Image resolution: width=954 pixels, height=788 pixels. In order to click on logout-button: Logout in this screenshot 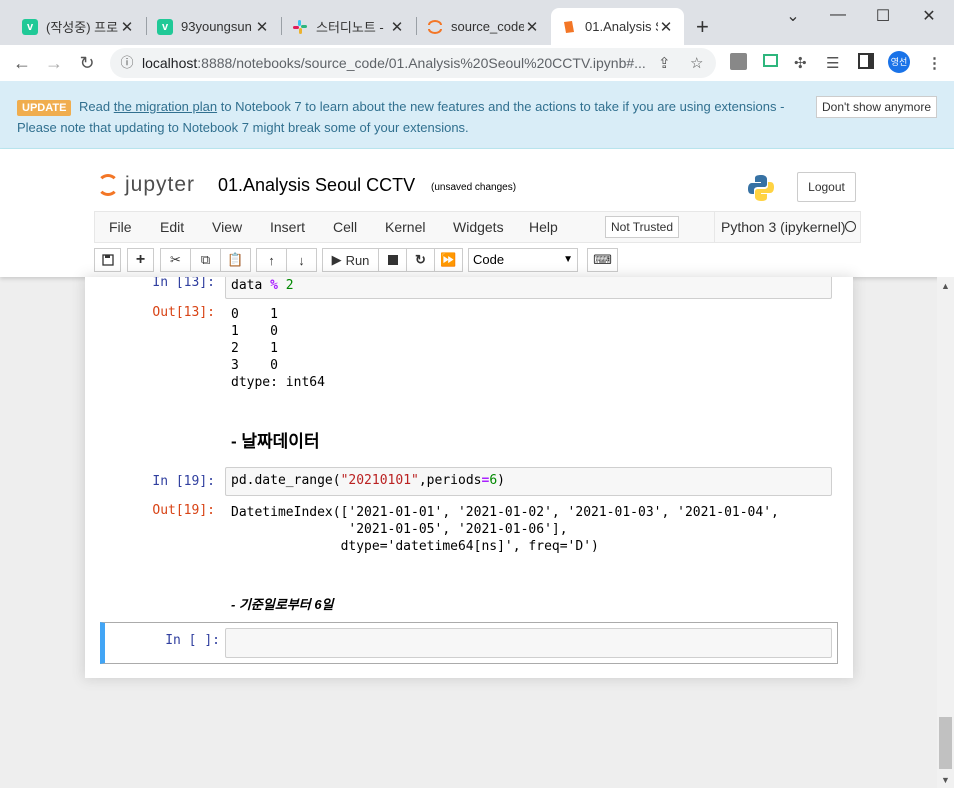, I will do `click(826, 187)`.